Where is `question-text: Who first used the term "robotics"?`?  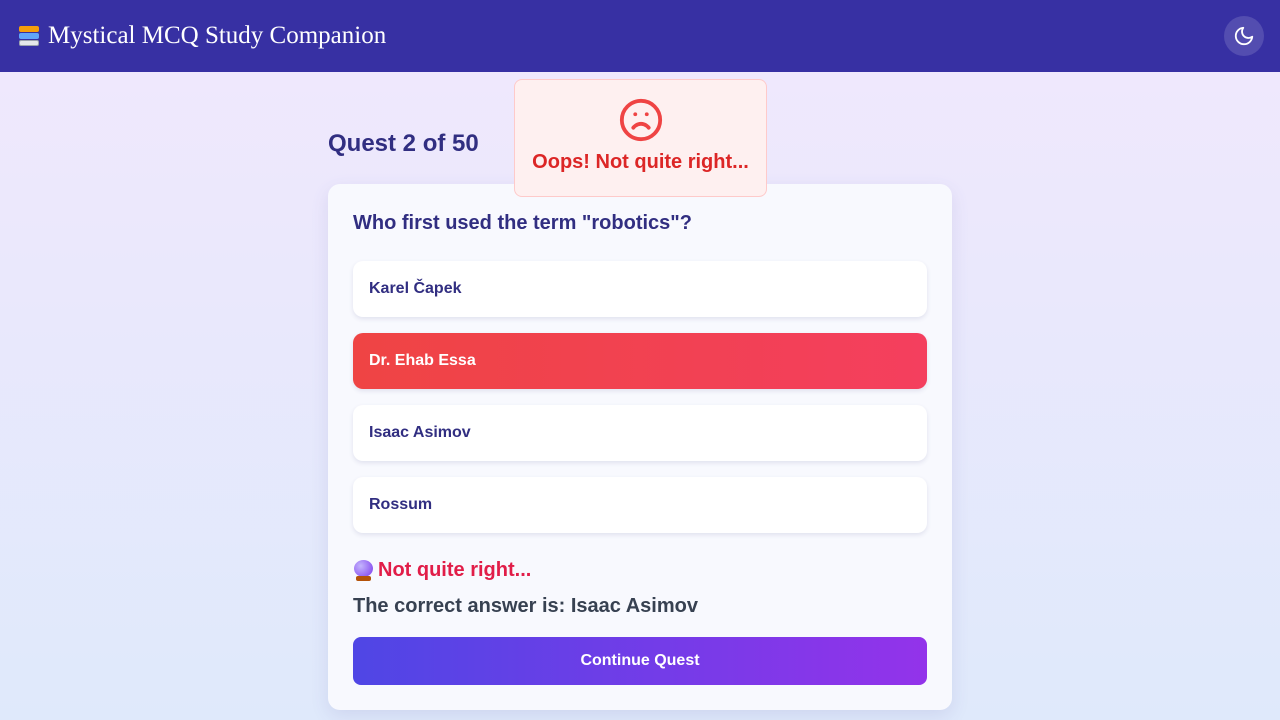
question-text: Who first used the term "robotics"? is located at coordinates (522, 223).